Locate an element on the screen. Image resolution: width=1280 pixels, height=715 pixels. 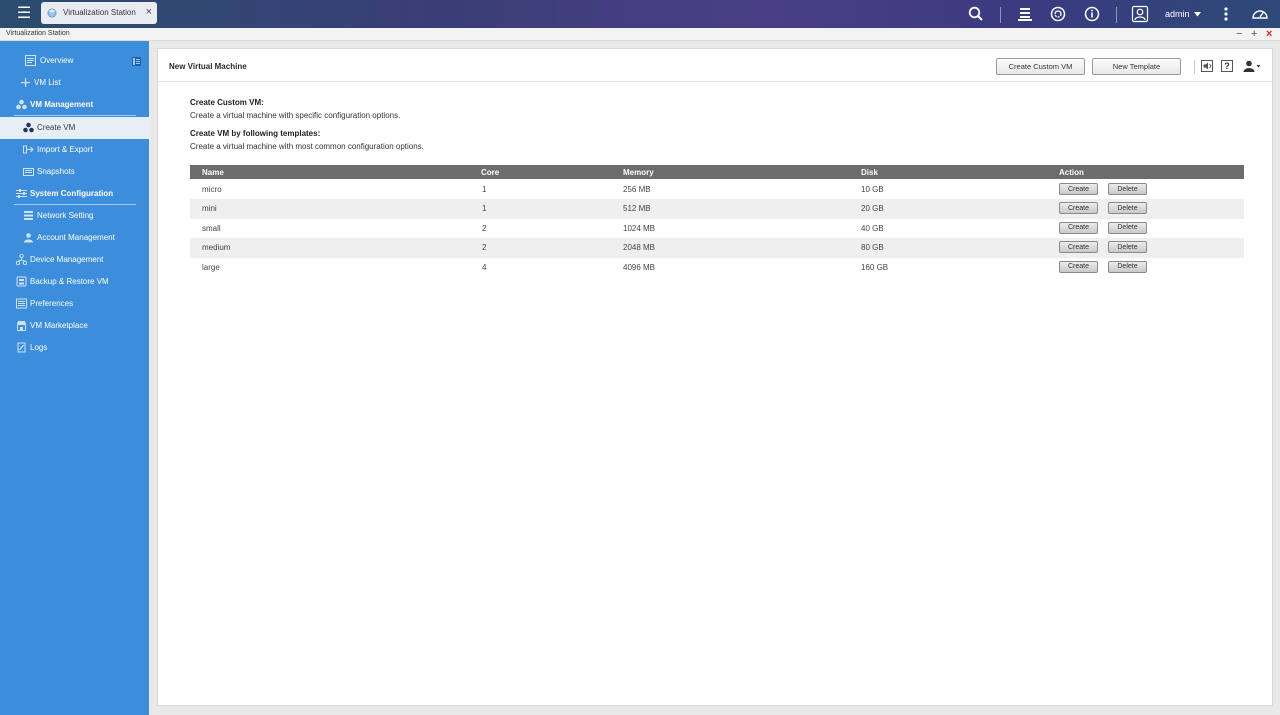
sidebar-item-label: Create VM is located at coordinates (56, 127).